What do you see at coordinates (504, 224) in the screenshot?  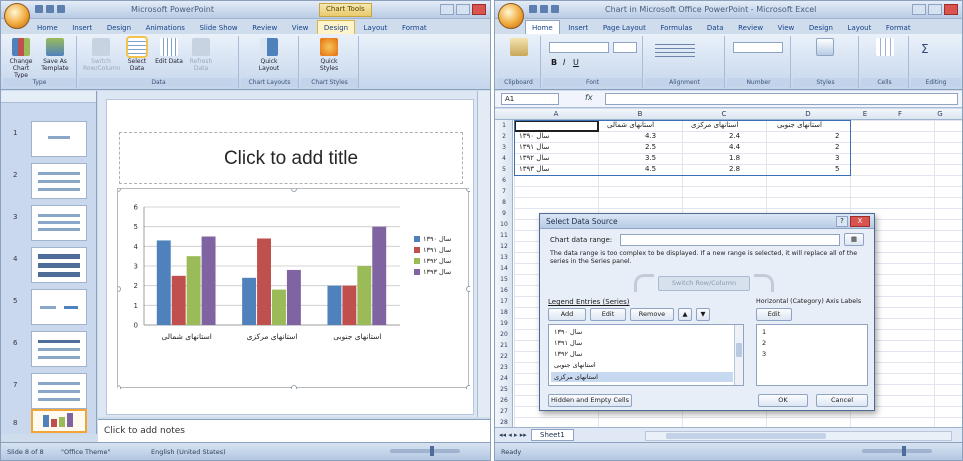 I see `row-header-10: 10` at bounding box center [504, 224].